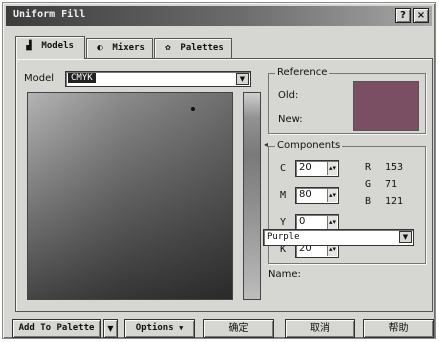 This screenshot has height=342, width=439. Describe the element at coordinates (49, 14) in the screenshot. I see `dialog-title: Uniform Fill` at that location.